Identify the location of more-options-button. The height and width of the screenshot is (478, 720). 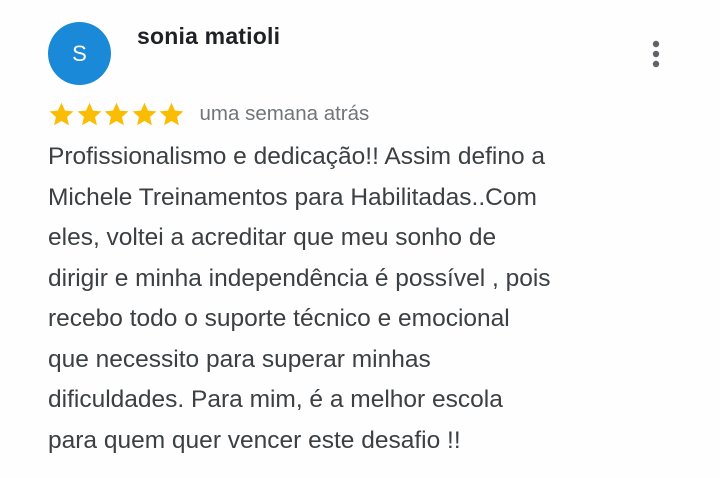
(656, 54).